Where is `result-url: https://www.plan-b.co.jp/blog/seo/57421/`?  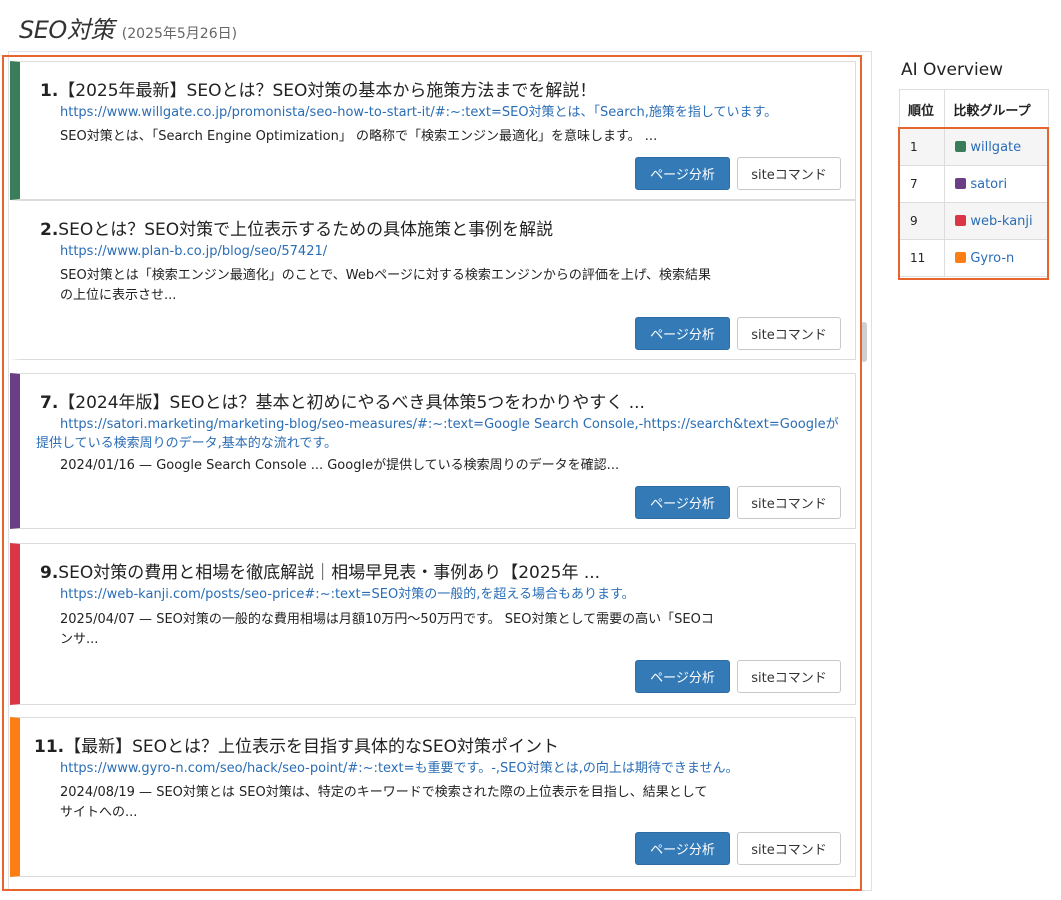 result-url: https://www.plan-b.co.jp/blog/seo/57421/ is located at coordinates (450, 251).